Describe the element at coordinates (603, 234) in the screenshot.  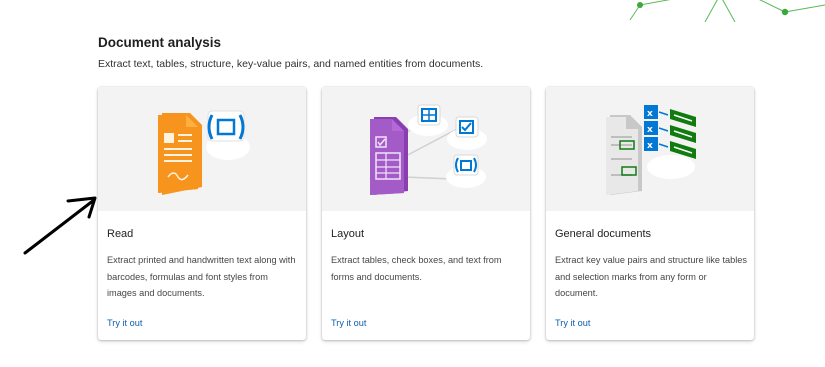
I see `card-title: General documents` at that location.